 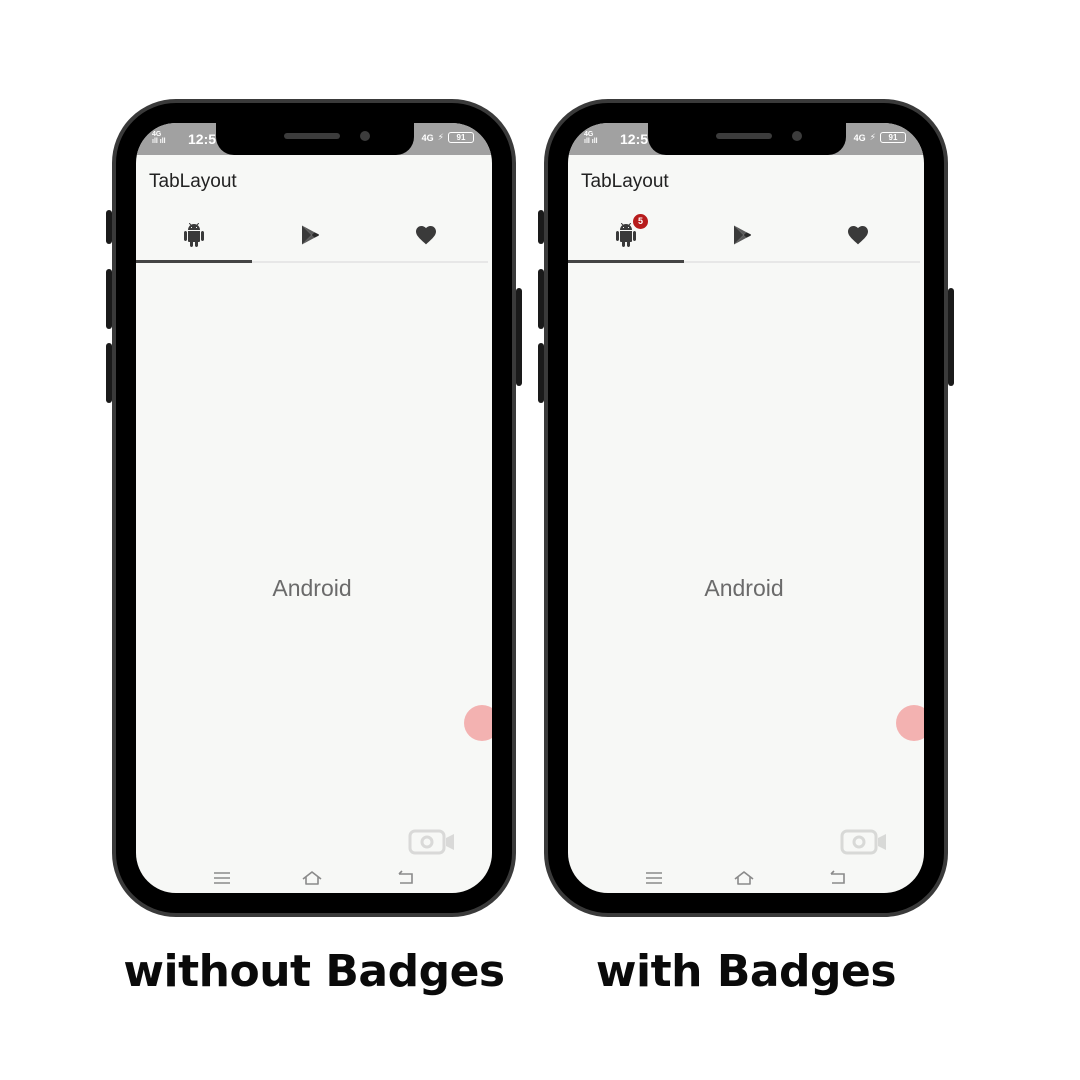 I want to click on tab-android, so click(x=194, y=236).